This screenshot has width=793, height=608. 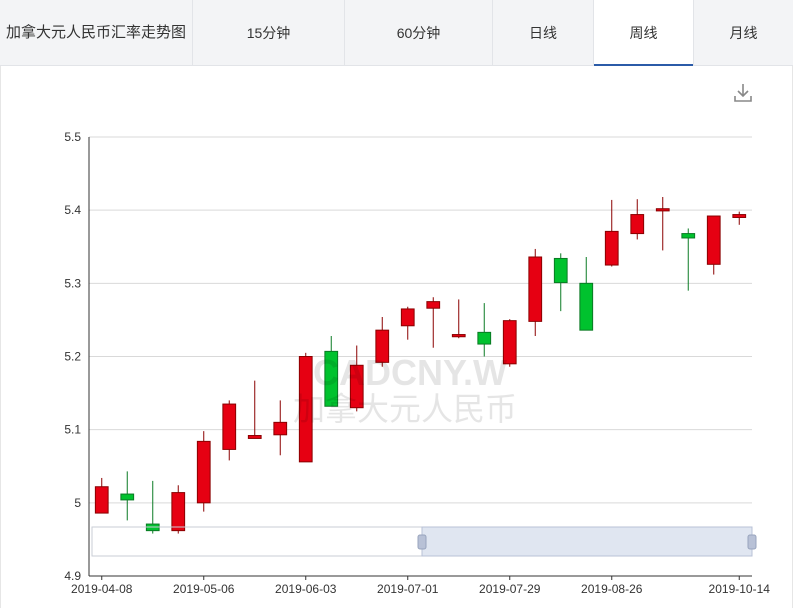 I want to click on x-tick-label: 2019-08-26, so click(x=612, y=589).